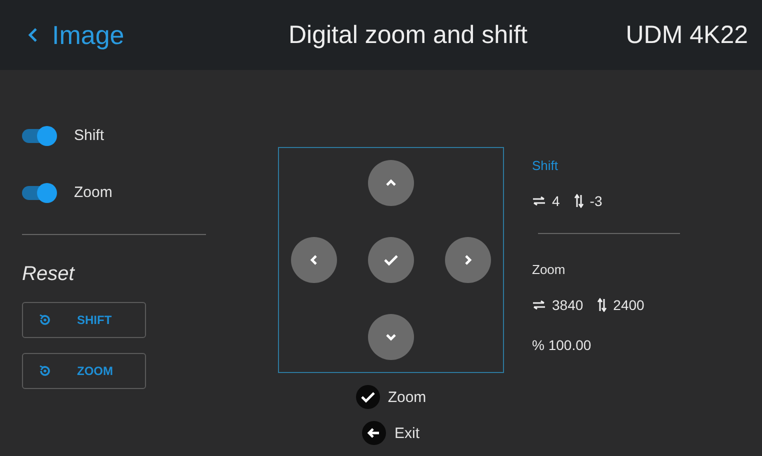 The width and height of the screenshot is (762, 456). What do you see at coordinates (84, 320) in the screenshot?
I see `reset-button: SHIFT` at bounding box center [84, 320].